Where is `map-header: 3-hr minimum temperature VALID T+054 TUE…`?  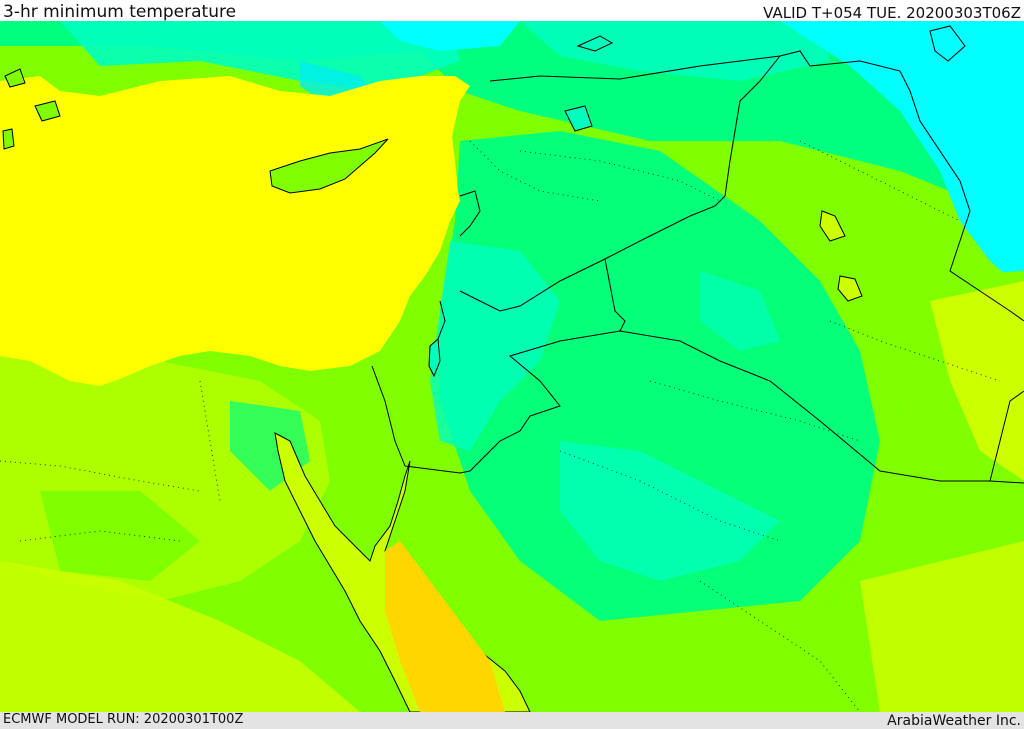
map-header: 3-hr minimum temperature VALID T+054 TUE… is located at coordinates (512, 11).